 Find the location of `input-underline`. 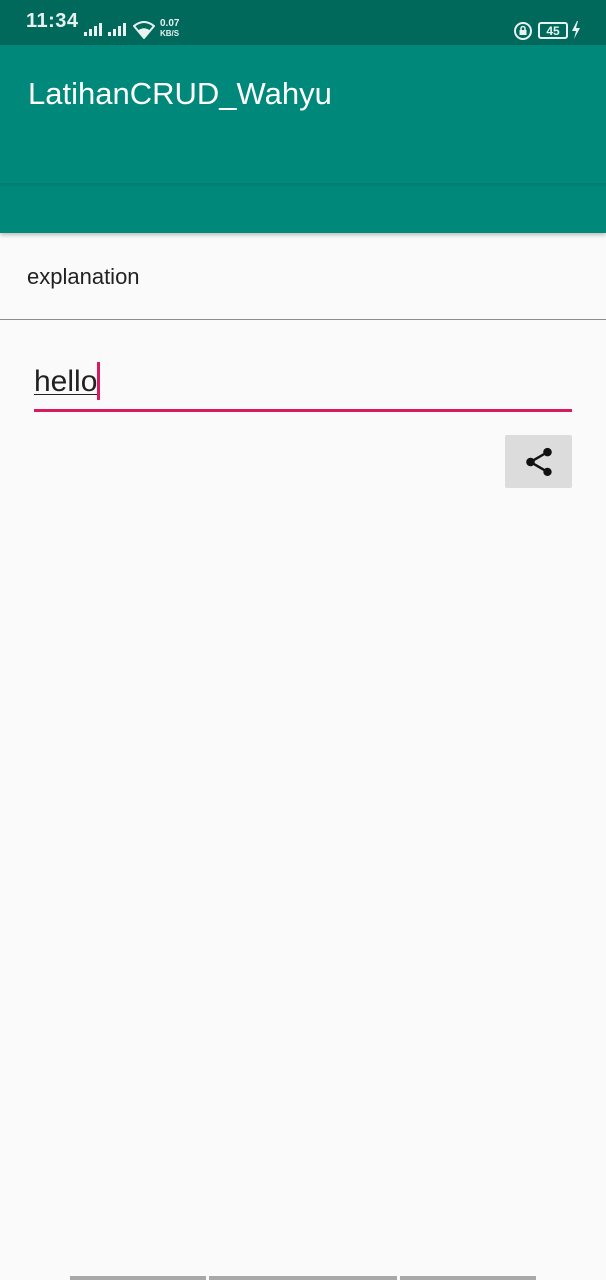

input-underline is located at coordinates (303, 410).